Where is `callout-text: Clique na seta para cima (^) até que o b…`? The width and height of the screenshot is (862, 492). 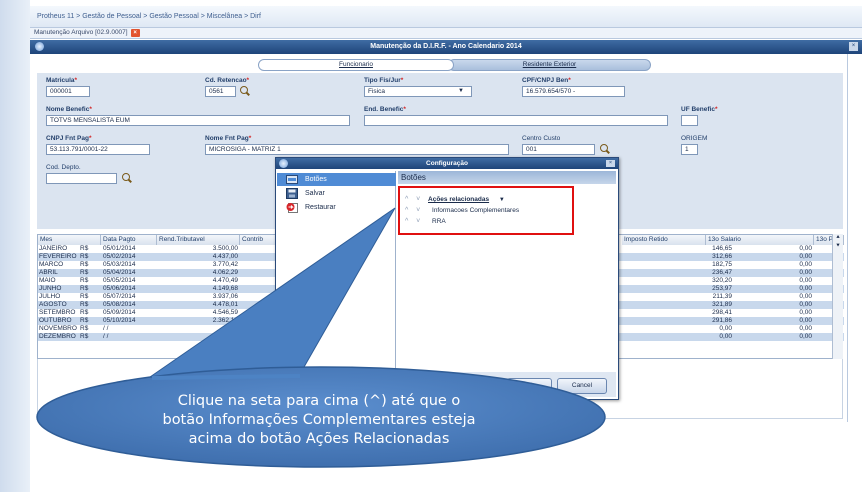
callout-text: Clique na seta para cima (^) até que o b… is located at coordinates (319, 420).